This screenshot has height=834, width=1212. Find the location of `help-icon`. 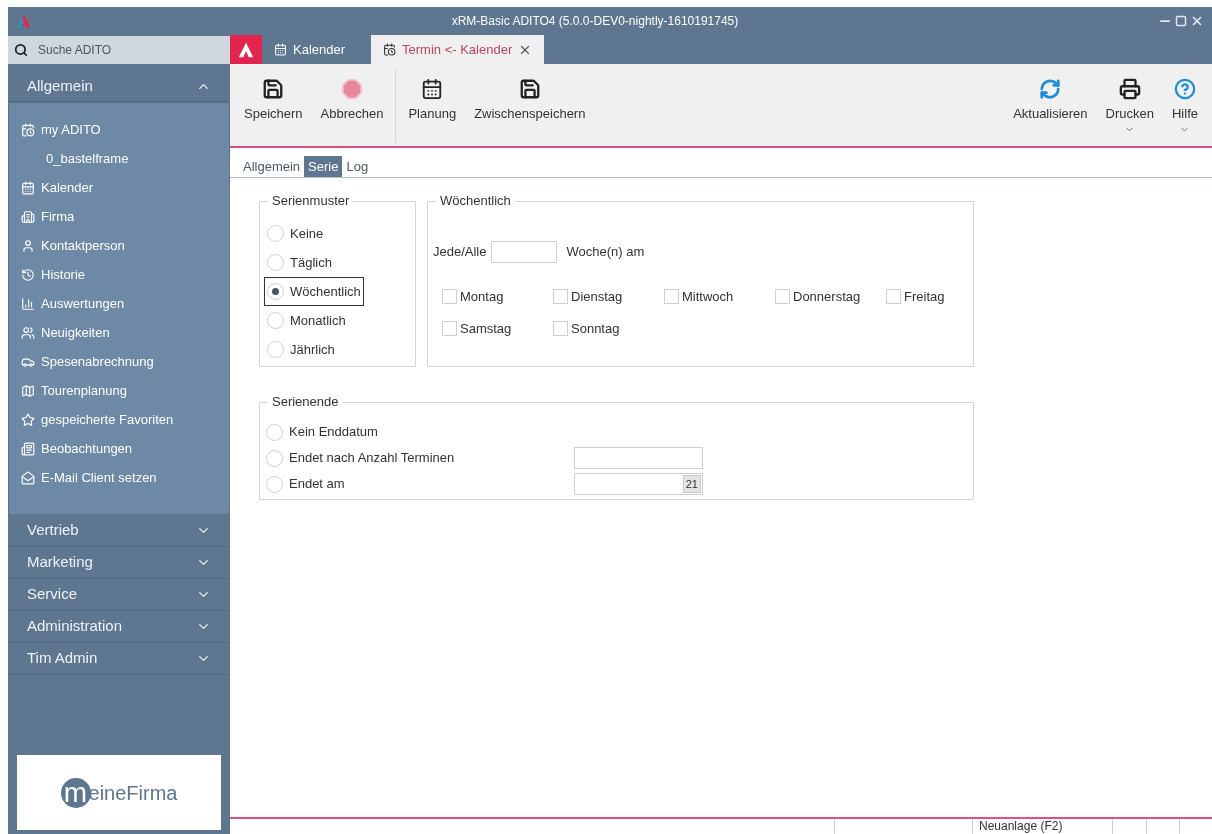

help-icon is located at coordinates (1185, 89).